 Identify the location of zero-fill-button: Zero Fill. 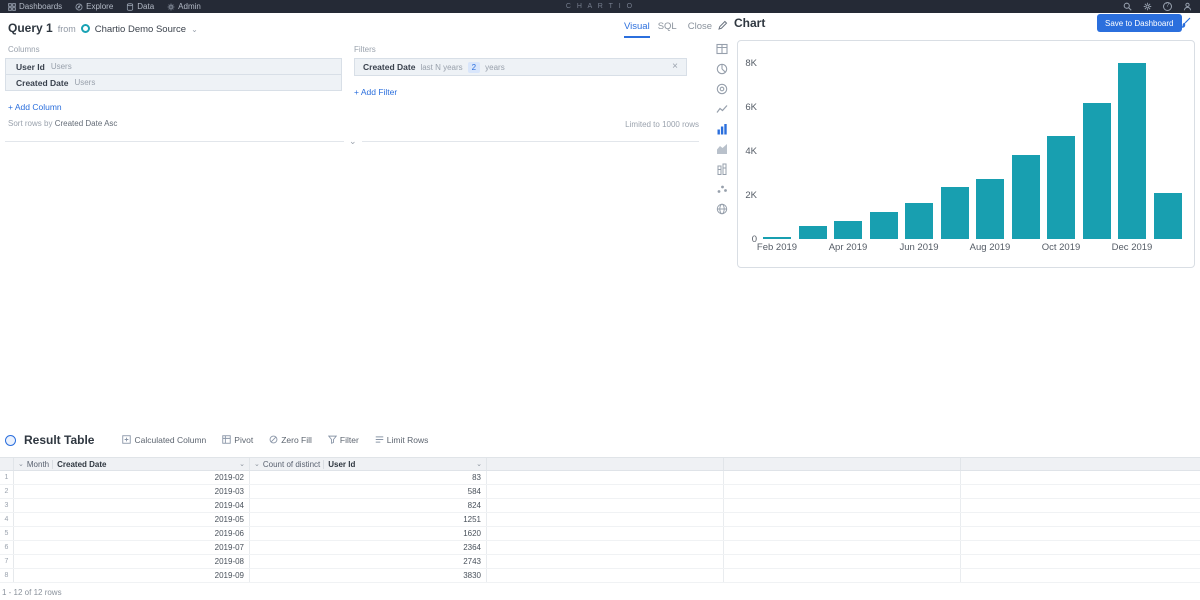
(290, 440).